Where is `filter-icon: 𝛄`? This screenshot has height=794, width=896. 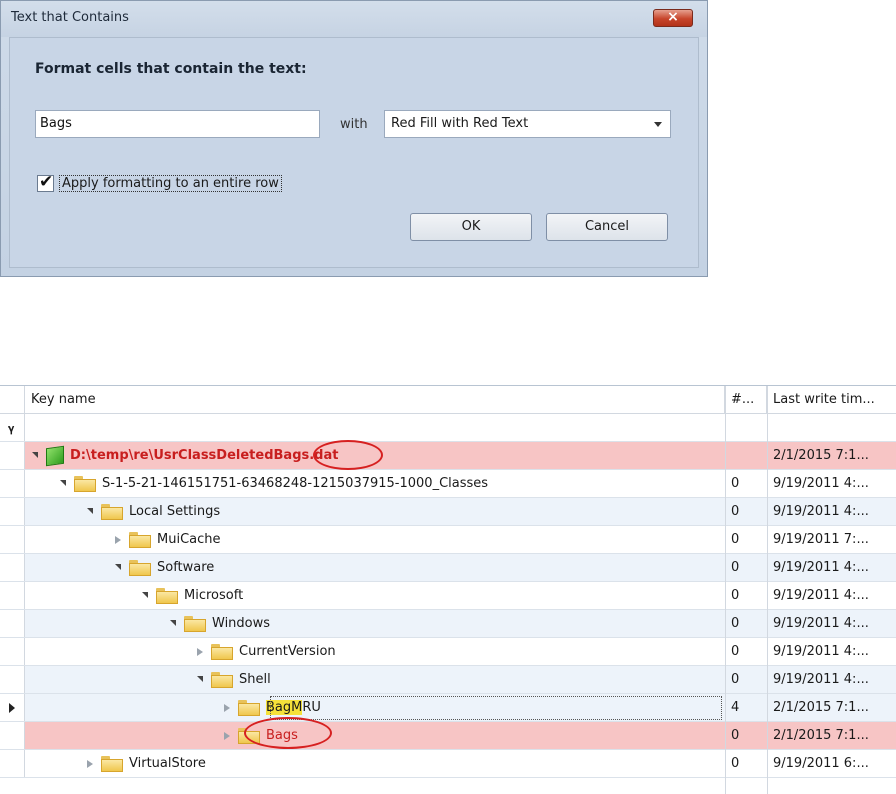 filter-icon: 𝛄 is located at coordinates (11, 428).